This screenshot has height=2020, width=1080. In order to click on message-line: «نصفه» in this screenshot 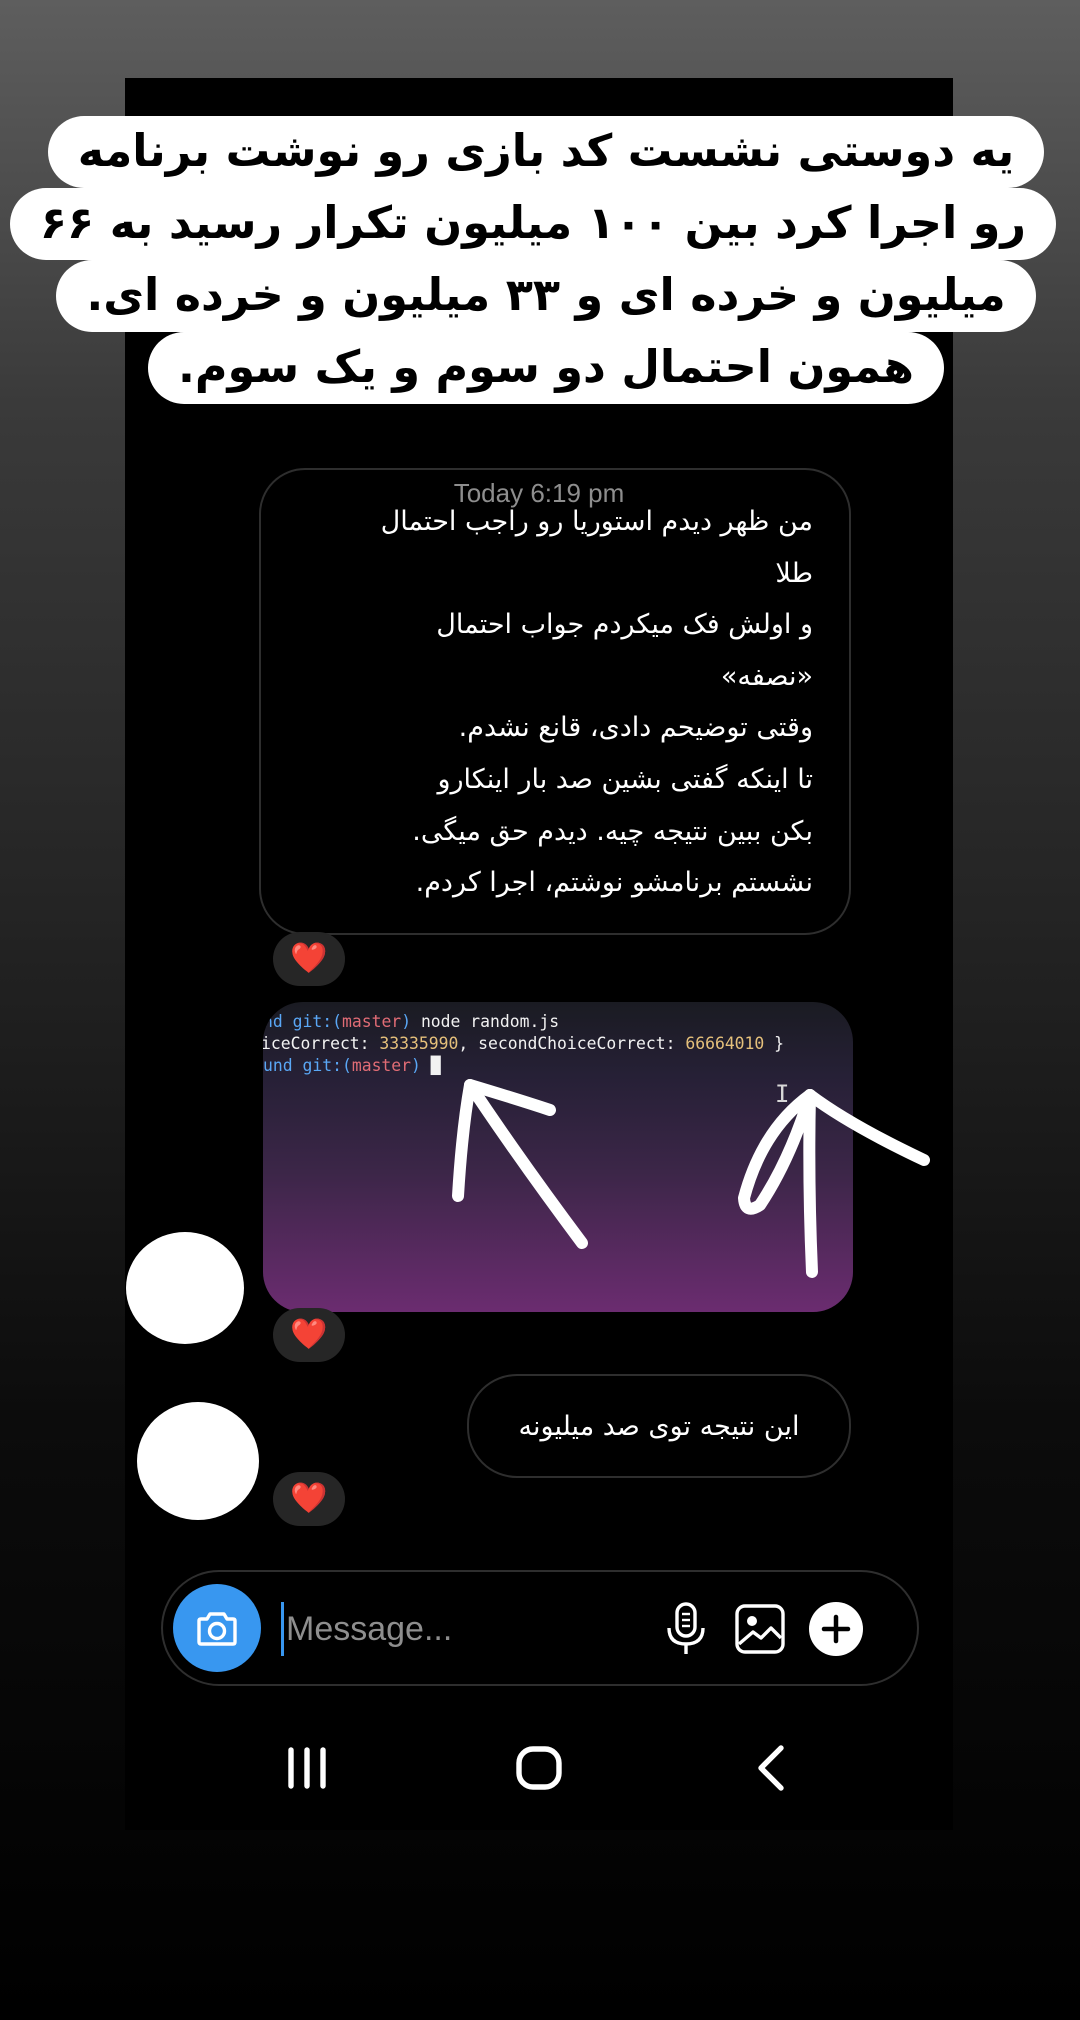, I will do `click(766, 676)`.